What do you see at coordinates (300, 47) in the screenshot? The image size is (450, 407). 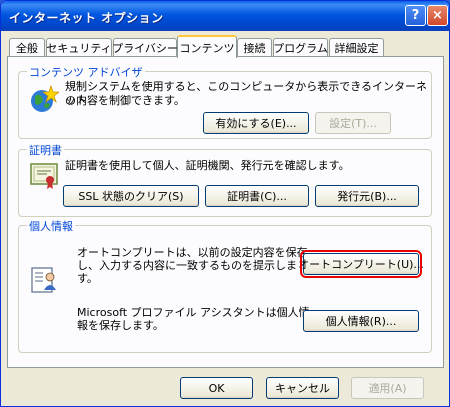 I see `tab-programs: プログラム` at bounding box center [300, 47].